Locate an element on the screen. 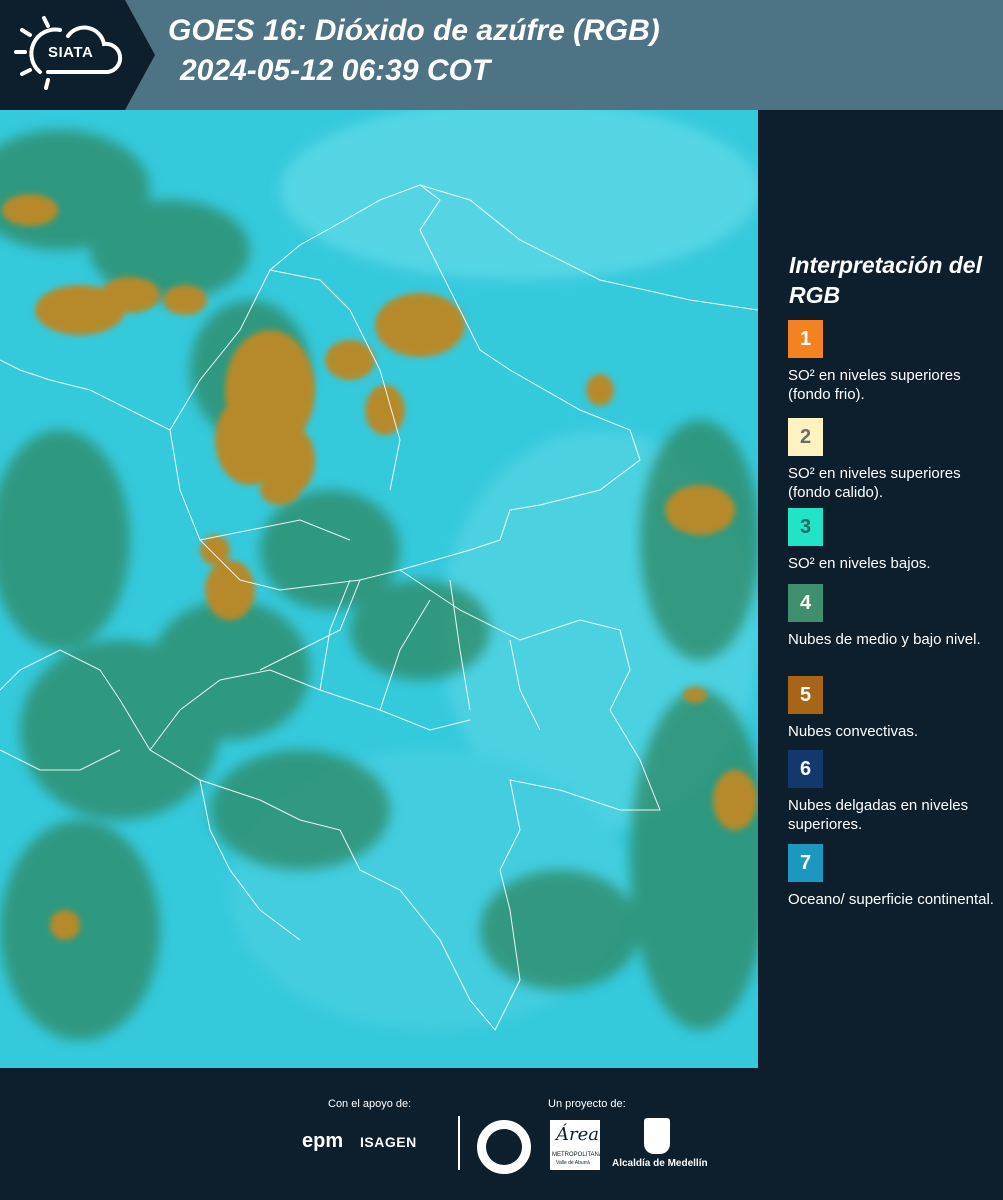 This screenshot has width=1003, height=1200. isagen-logo: ISAGEN is located at coordinates (388, 1142).